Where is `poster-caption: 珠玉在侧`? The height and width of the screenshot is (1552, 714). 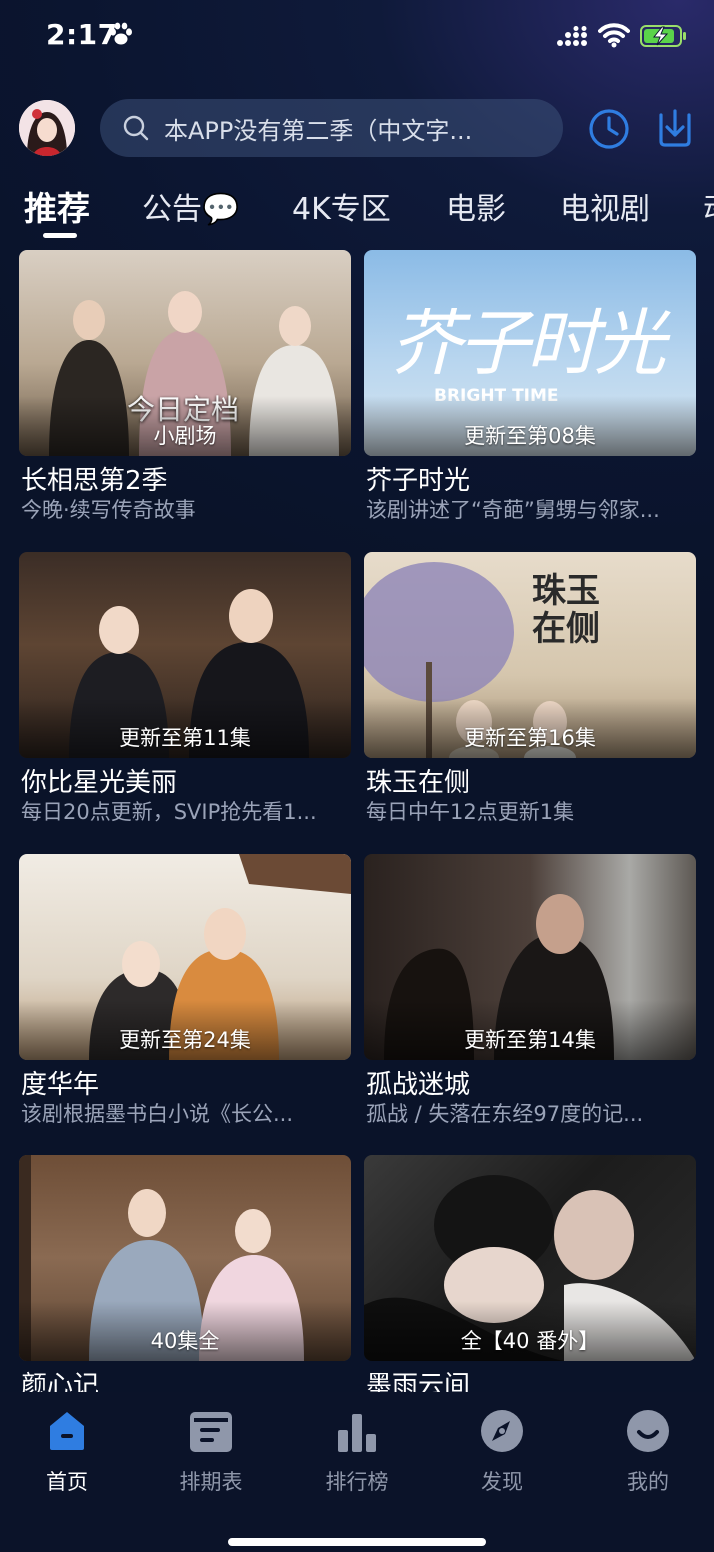 poster-caption: 珠玉在侧 is located at coordinates (566, 610).